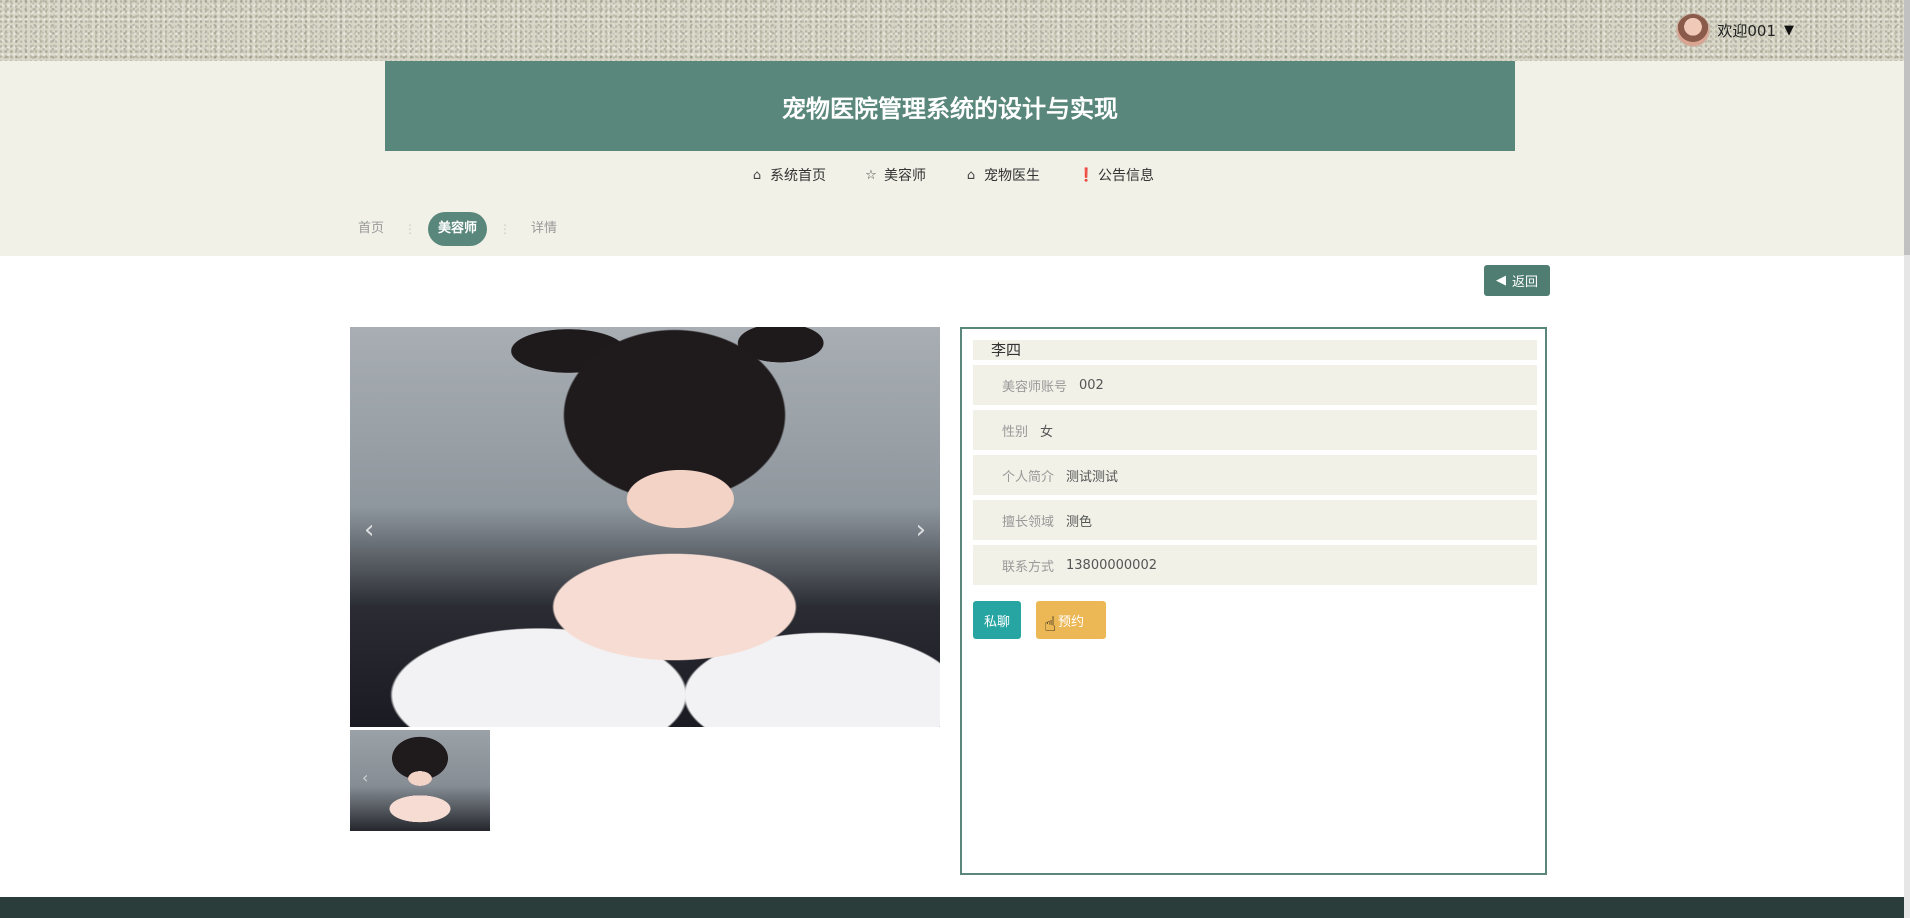 The height and width of the screenshot is (918, 1910). What do you see at coordinates (1500, 280) in the screenshot?
I see `caret-left-icon: ◀` at bounding box center [1500, 280].